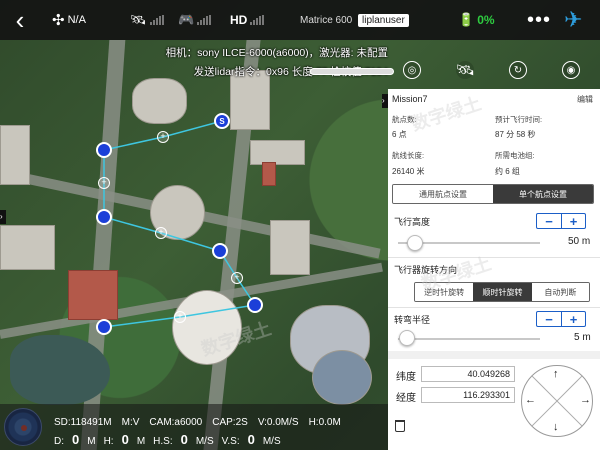 The height and width of the screenshot is (450, 600). Describe the element at coordinates (507, 171) in the screenshot. I see `battery-needed-value: 约 6 组` at that location.